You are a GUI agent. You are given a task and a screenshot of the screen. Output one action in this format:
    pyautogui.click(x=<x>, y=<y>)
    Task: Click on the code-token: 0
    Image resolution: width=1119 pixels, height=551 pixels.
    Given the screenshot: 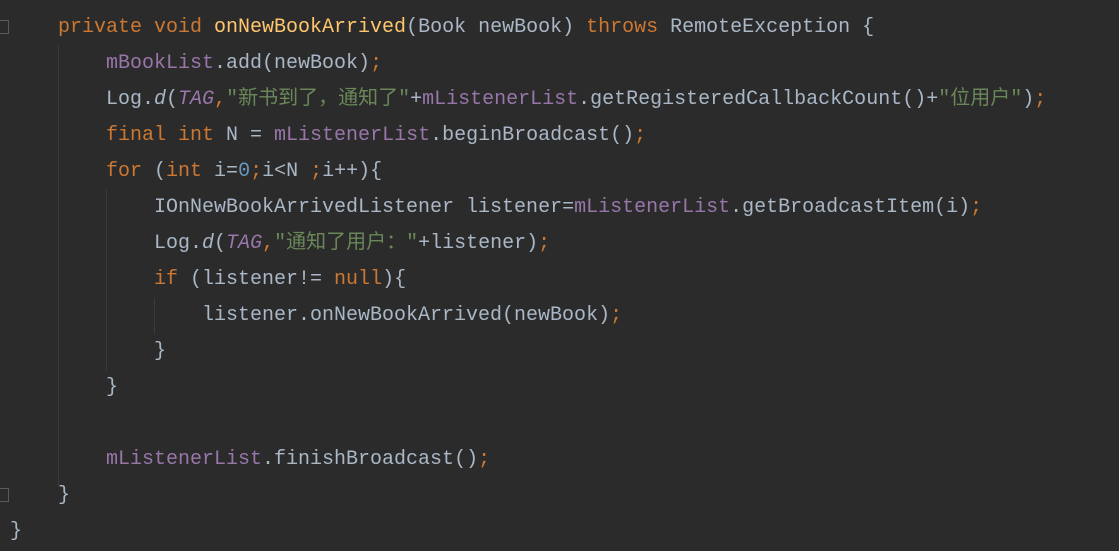 What is the action you would take?
    pyautogui.click(x=244, y=171)
    